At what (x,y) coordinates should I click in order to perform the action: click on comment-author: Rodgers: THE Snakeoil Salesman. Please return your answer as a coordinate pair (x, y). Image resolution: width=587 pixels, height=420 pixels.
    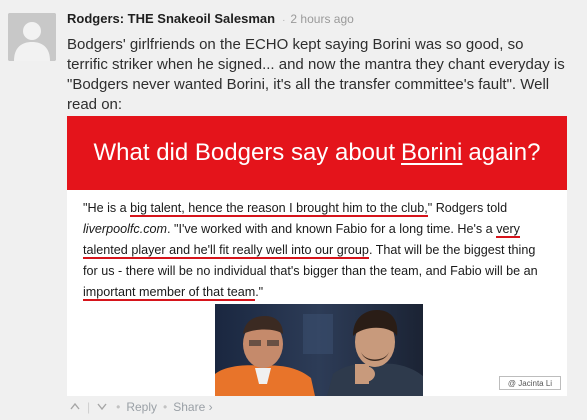
    Looking at the image, I should click on (171, 18).